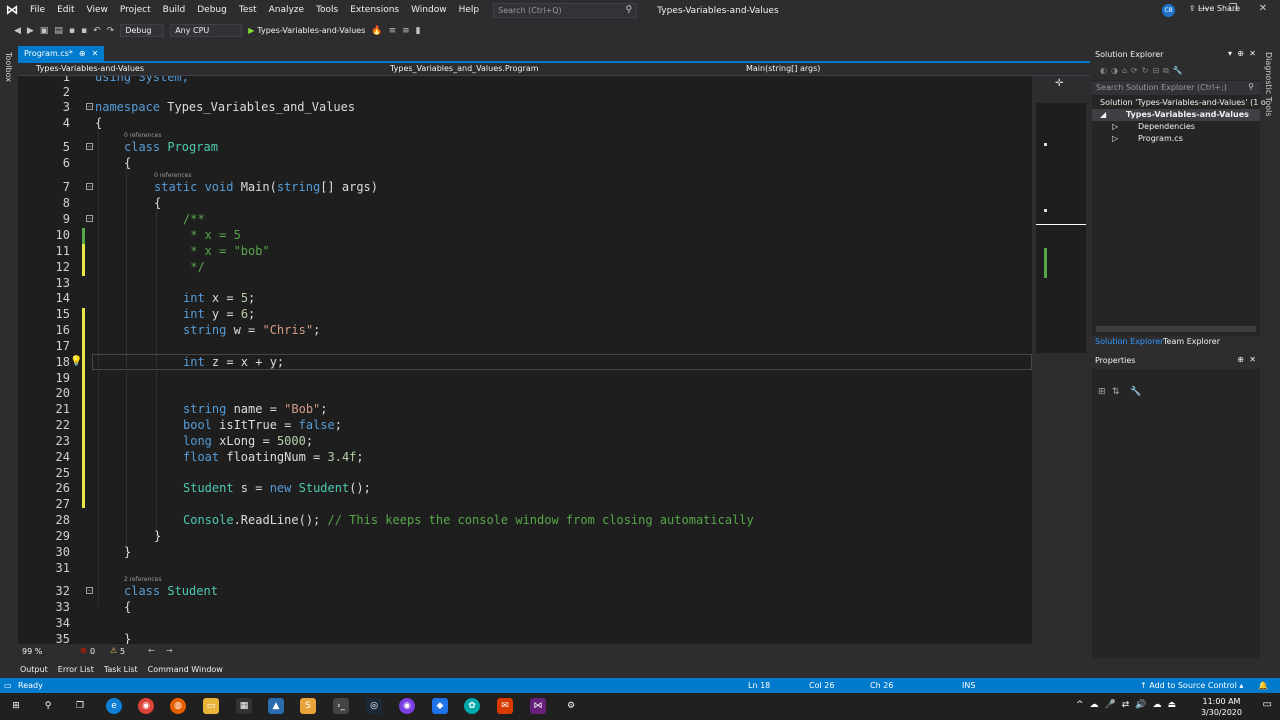 This screenshot has width=1280, height=720. Describe the element at coordinates (1214, 8) in the screenshot. I see `live-share-button: ⇪ Live Share` at that location.